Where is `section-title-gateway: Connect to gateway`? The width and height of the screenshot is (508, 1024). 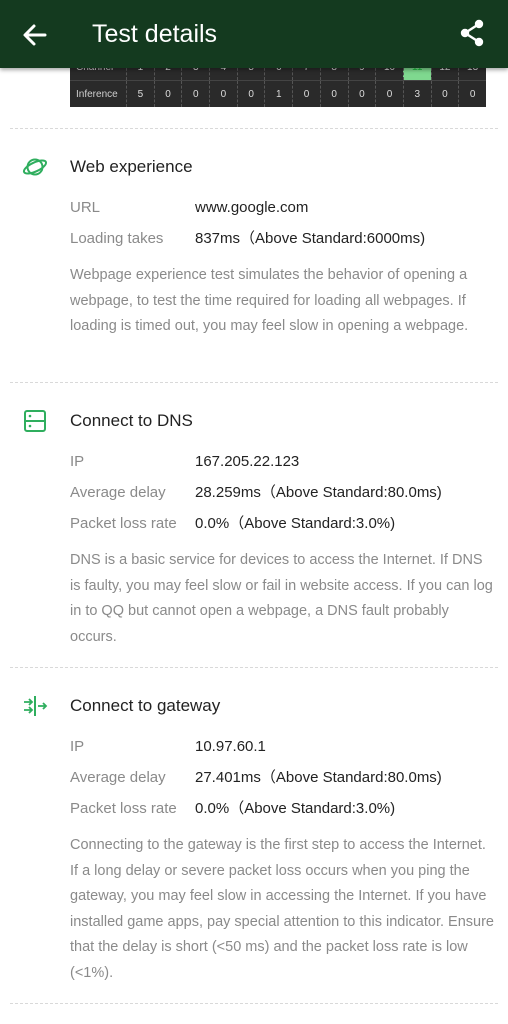 section-title-gateway: Connect to gateway is located at coordinates (145, 705).